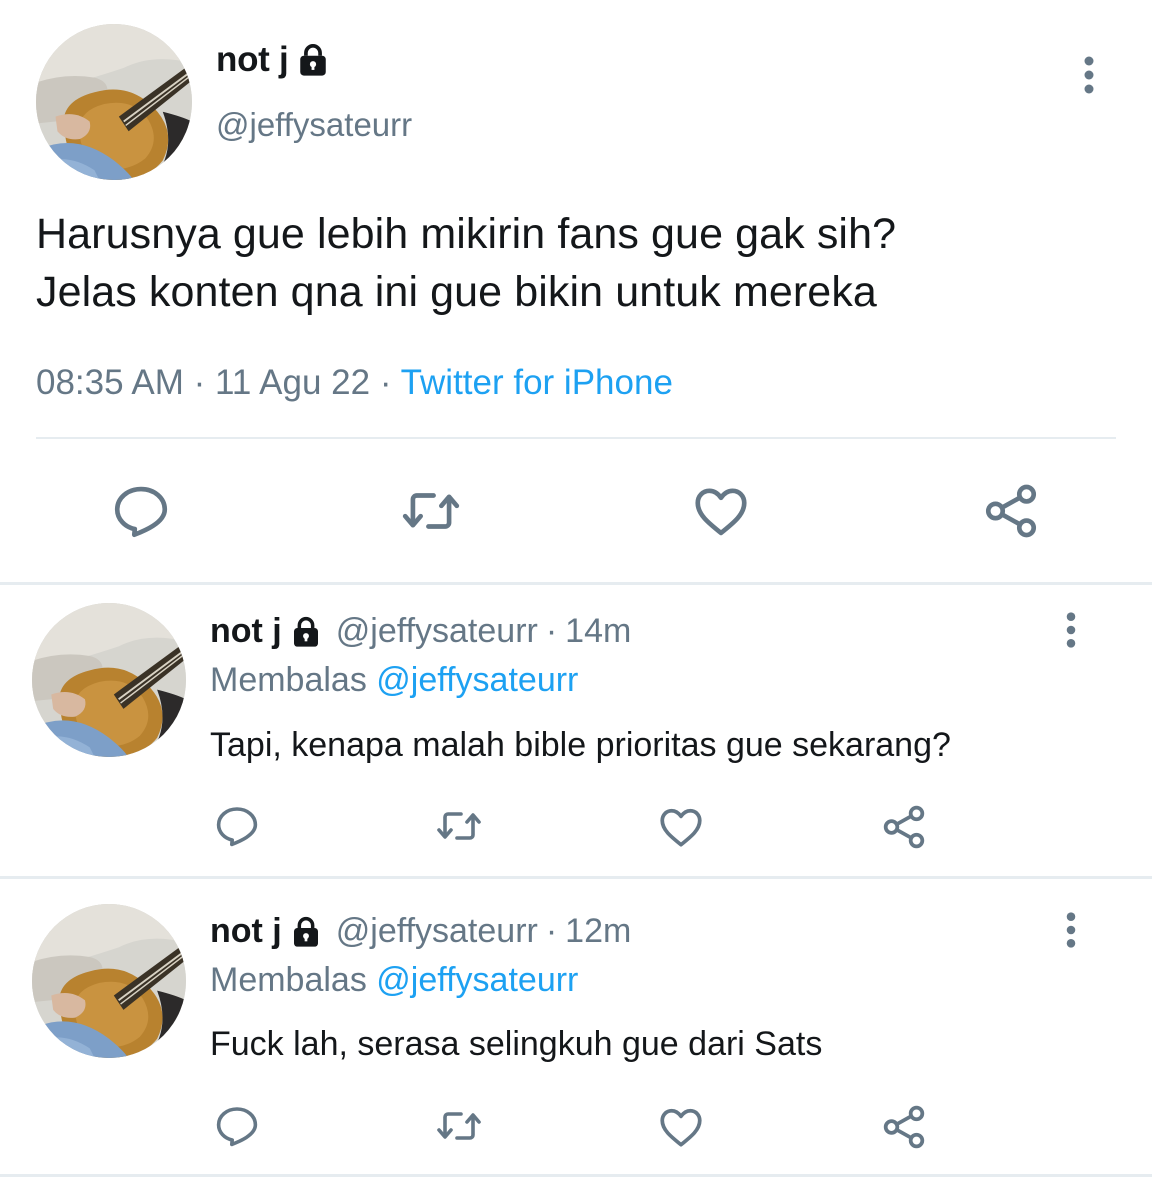  What do you see at coordinates (110, 382) in the screenshot?
I see `tweet-time: 08:35 AM` at bounding box center [110, 382].